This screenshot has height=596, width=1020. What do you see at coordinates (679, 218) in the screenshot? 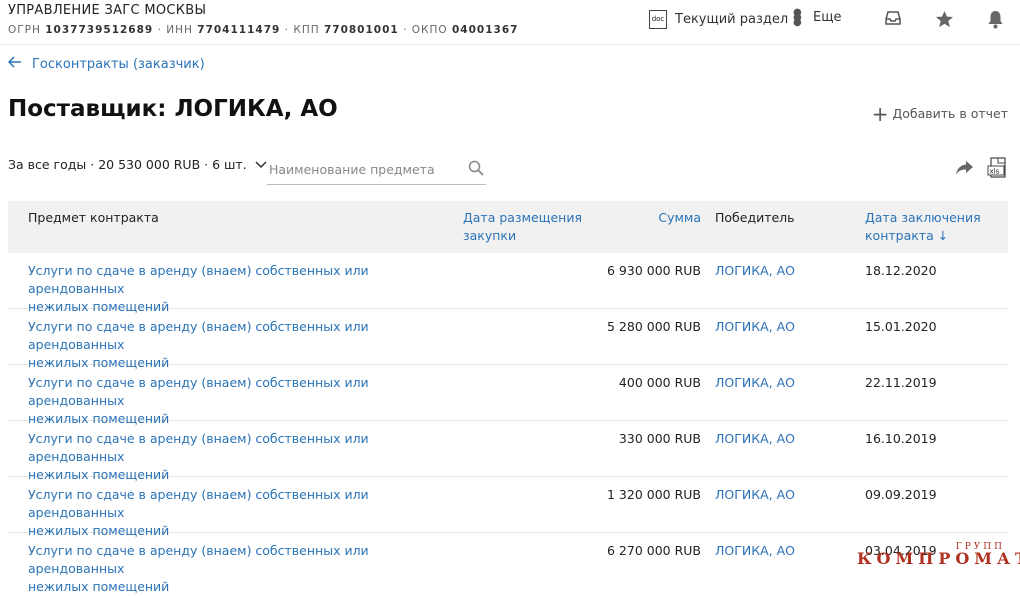
I see `column-sum: Сумма` at bounding box center [679, 218].